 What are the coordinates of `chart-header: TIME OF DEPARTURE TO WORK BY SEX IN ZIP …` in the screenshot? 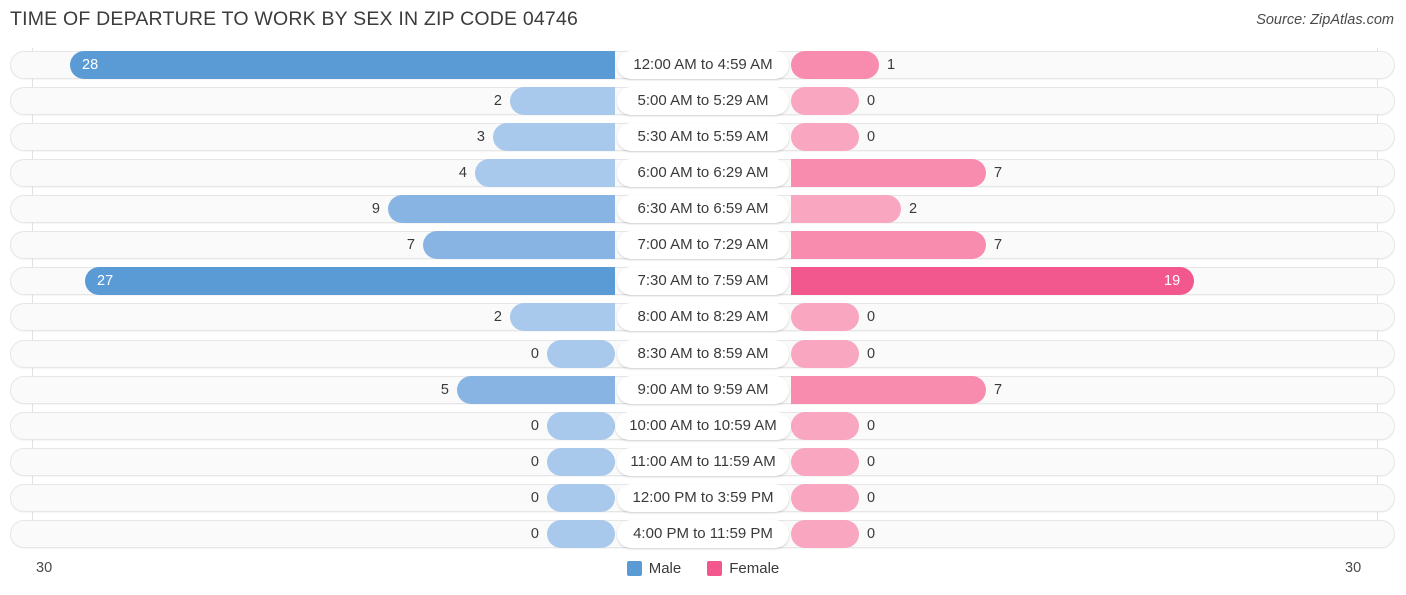 It's located at (703, 22).